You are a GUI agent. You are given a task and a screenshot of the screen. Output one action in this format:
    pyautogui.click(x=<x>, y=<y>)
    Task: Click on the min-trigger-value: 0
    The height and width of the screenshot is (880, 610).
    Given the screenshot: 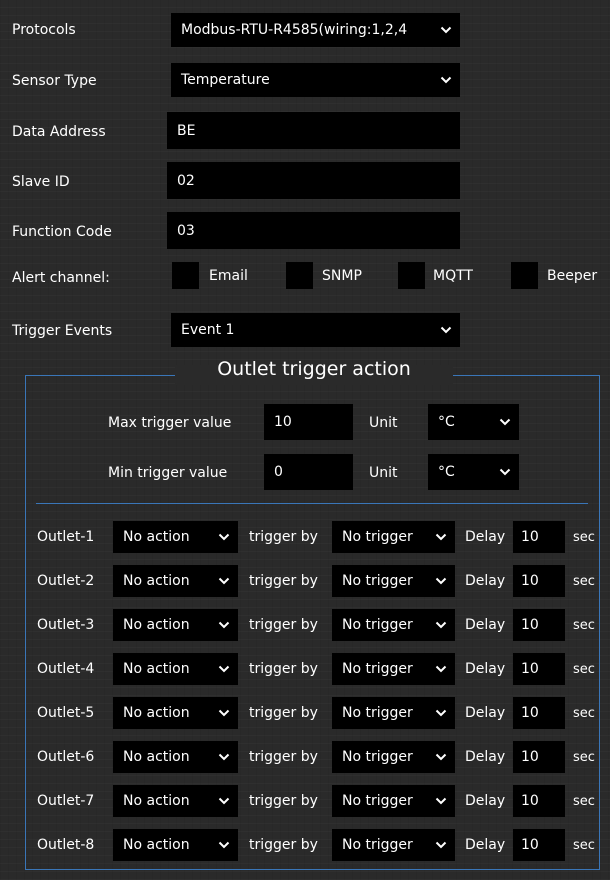 What is the action you would take?
    pyautogui.click(x=278, y=472)
    